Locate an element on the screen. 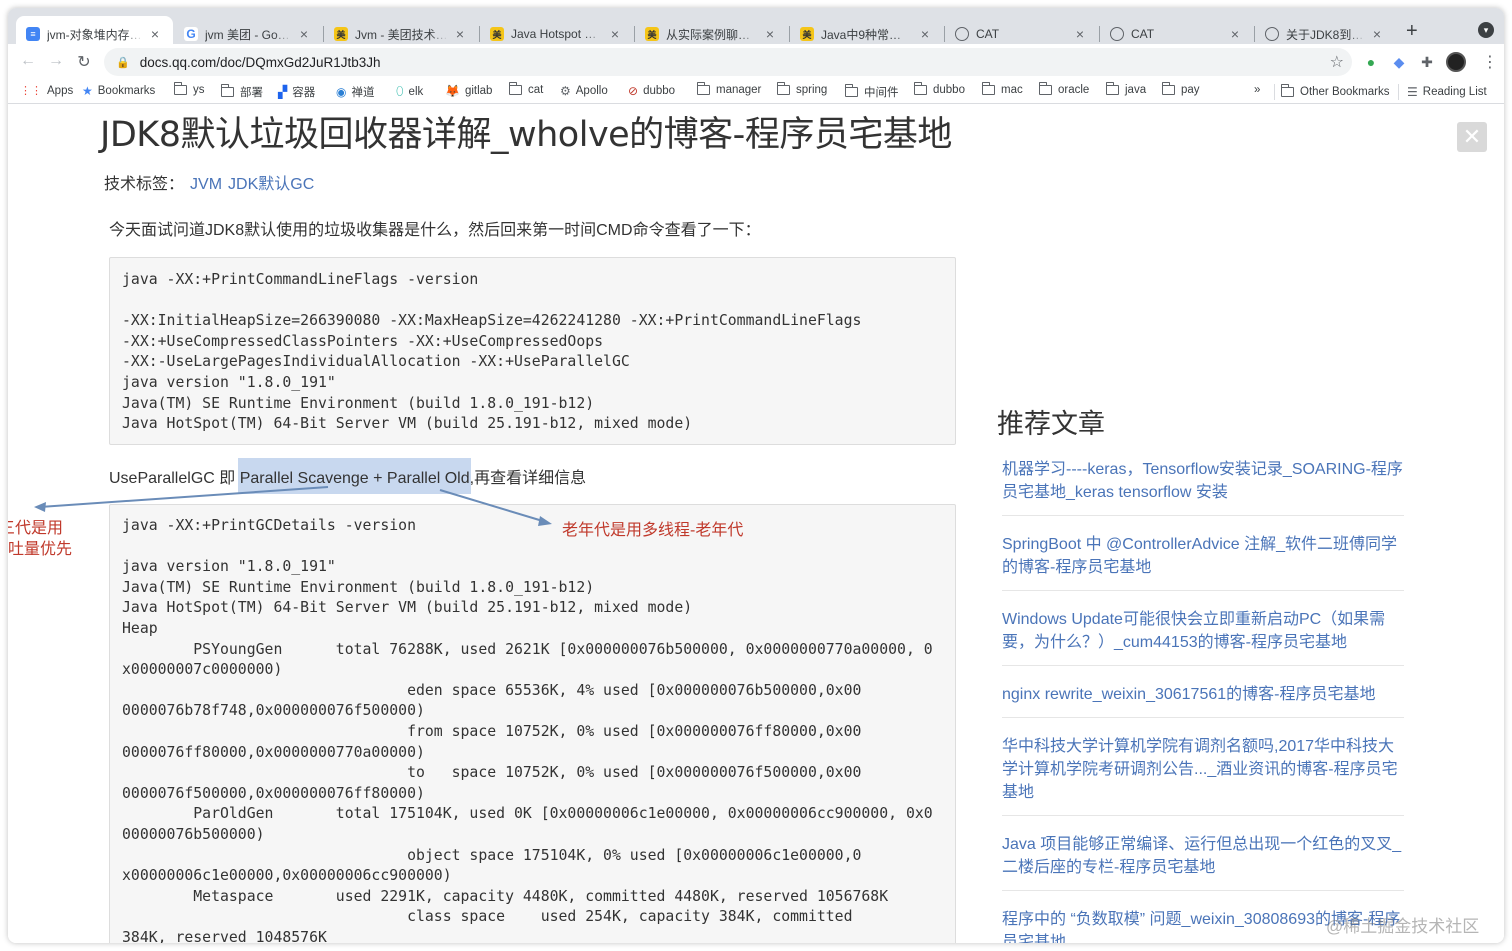 This screenshot has width=1512, height=951. lock-icon: 🔒 is located at coordinates (123, 62).